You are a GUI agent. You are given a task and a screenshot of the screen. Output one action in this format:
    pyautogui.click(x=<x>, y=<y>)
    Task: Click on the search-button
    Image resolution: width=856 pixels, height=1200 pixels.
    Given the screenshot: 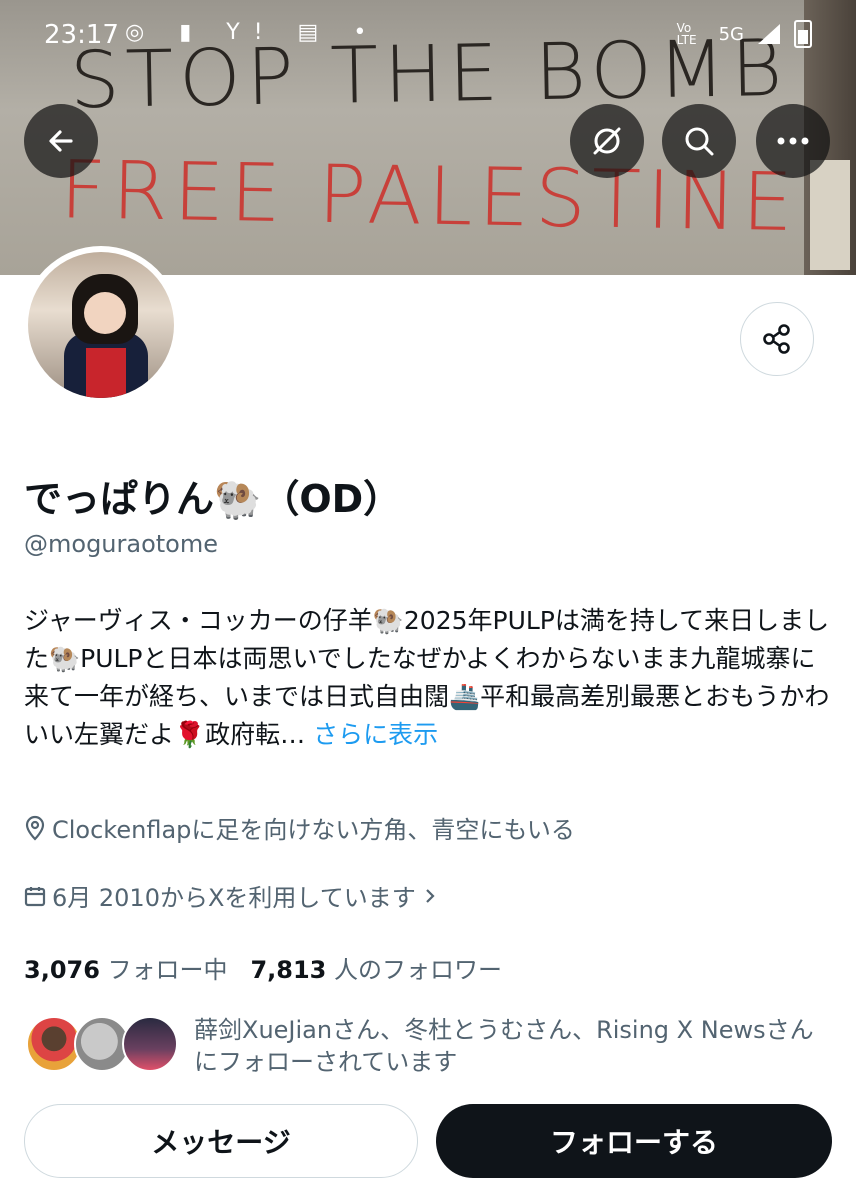 What is the action you would take?
    pyautogui.click(x=699, y=141)
    